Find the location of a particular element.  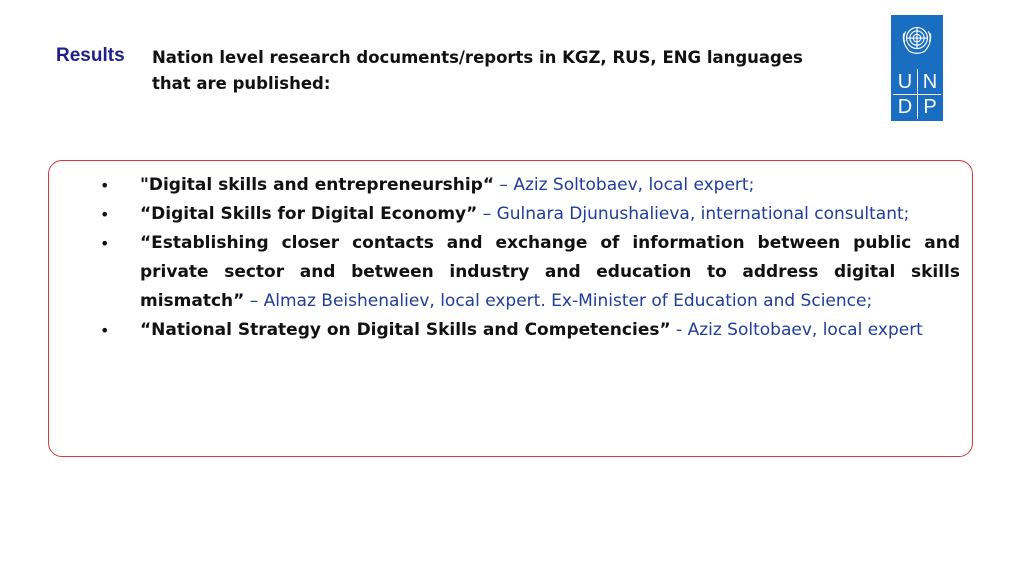

un-emblem-icon is located at coordinates (917, 40).